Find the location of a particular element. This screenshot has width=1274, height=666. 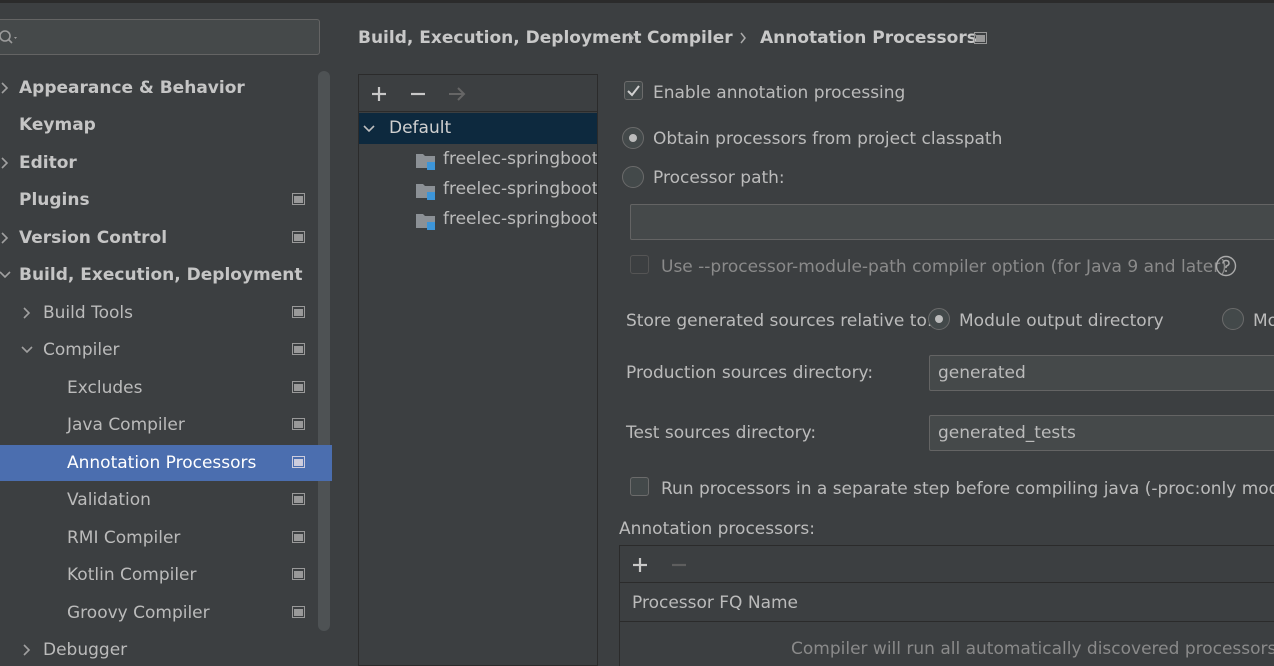

breadcrumb-item: Build, Execution, Deployment is located at coordinates (500, 40).